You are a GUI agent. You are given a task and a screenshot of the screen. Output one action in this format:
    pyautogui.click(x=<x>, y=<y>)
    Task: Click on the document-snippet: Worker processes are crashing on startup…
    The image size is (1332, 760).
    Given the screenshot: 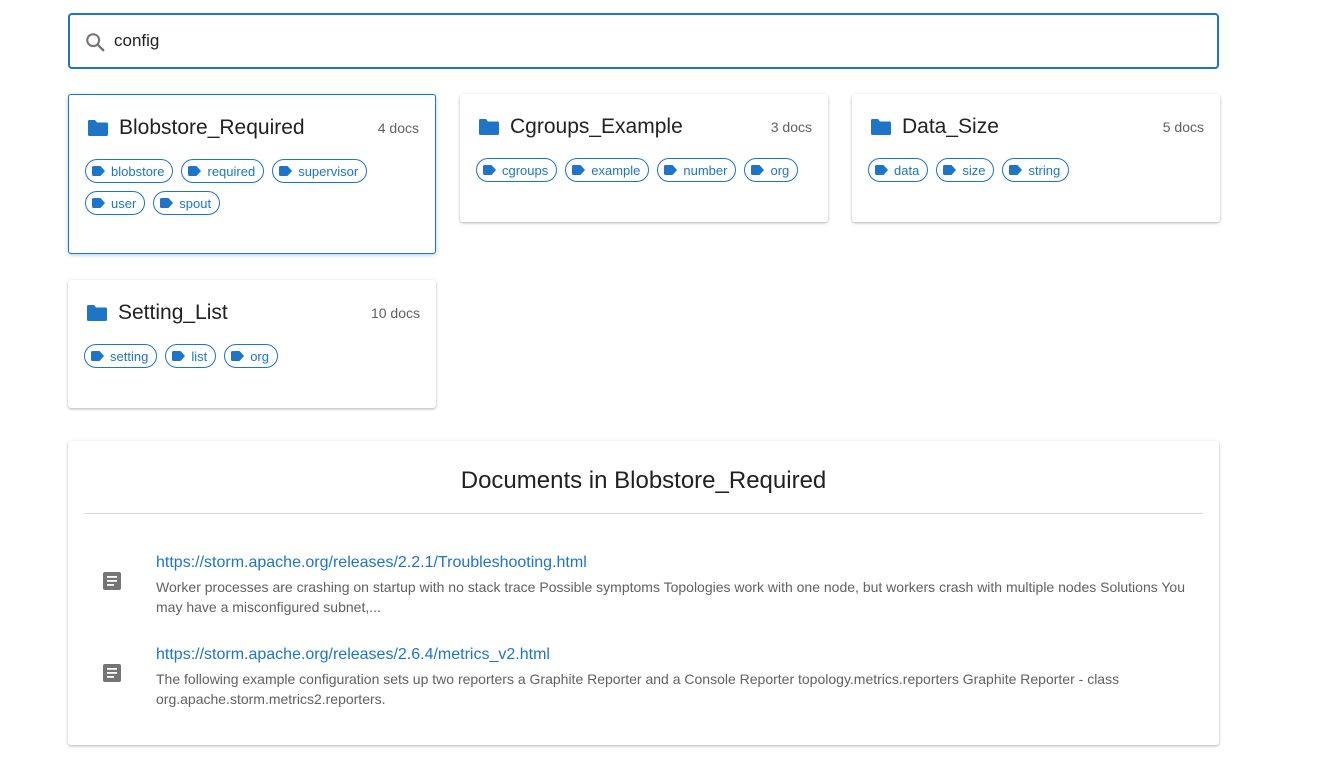 What is the action you would take?
    pyautogui.click(x=670, y=597)
    